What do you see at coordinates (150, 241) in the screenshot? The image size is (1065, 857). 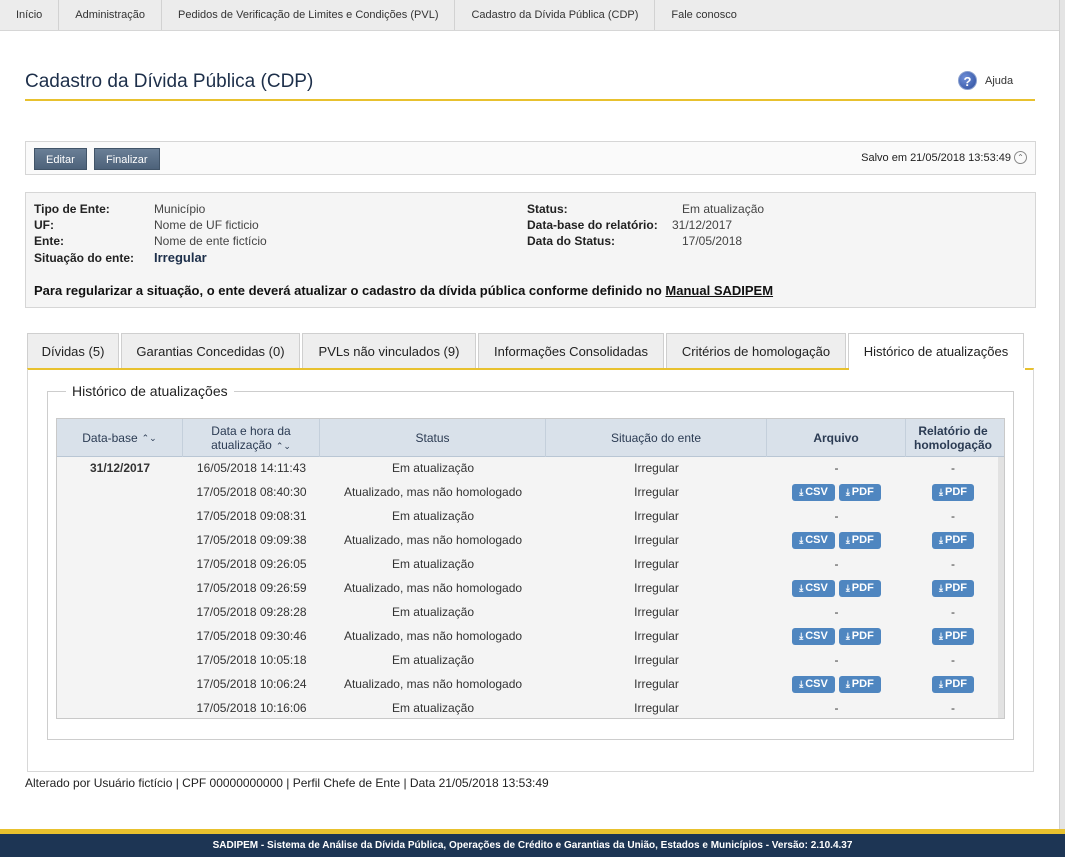 I see `ente: Ente: Nome de ente fictício` at bounding box center [150, 241].